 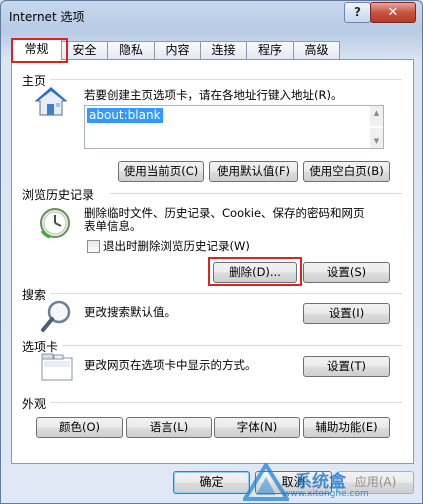 I want to click on window-title: Internet 选项, so click(x=47, y=17).